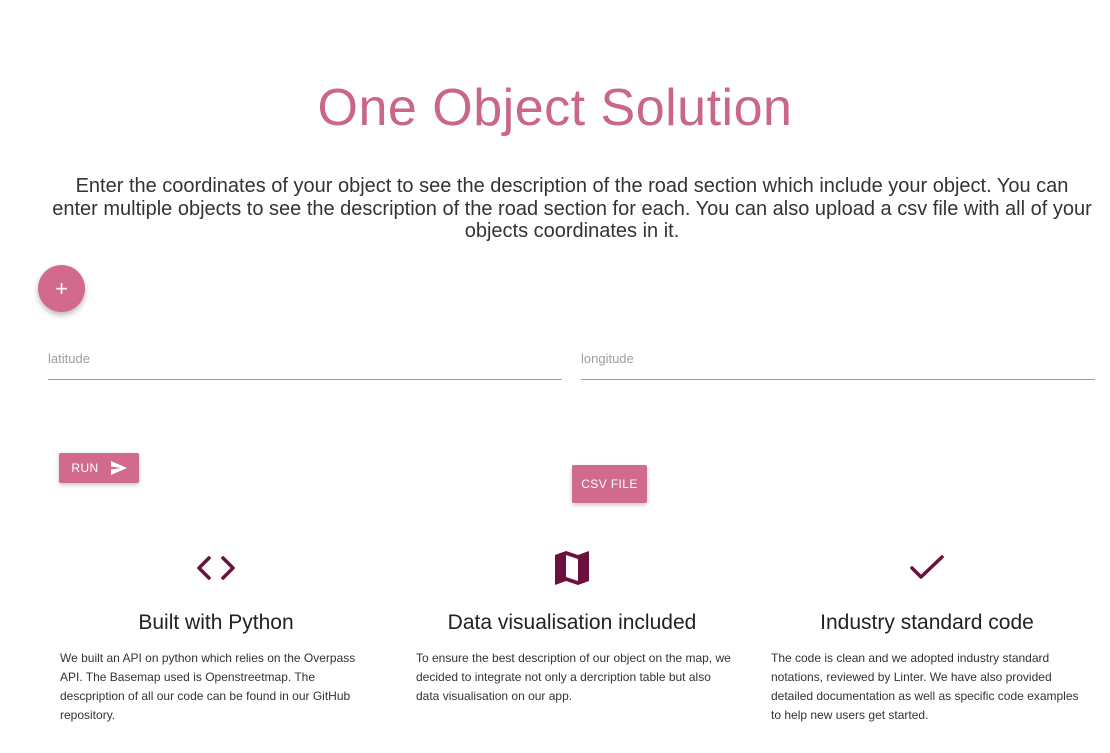 The height and width of the screenshot is (753, 1110). What do you see at coordinates (838, 358) in the screenshot?
I see `longitude-input` at bounding box center [838, 358].